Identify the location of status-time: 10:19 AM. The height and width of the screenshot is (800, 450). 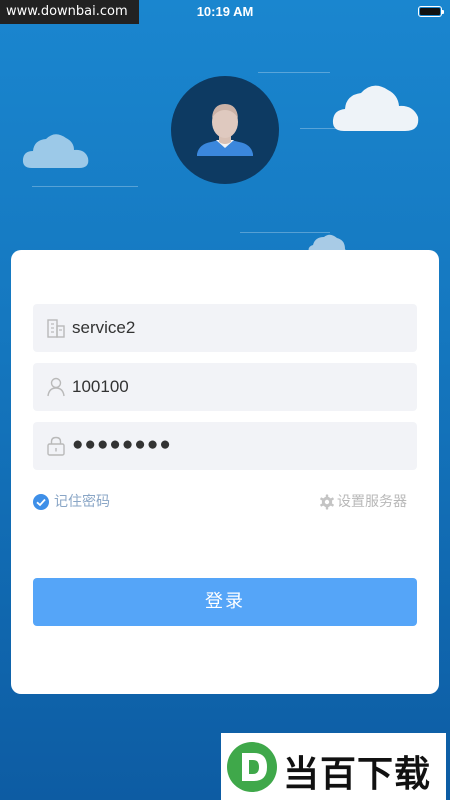
(225, 11).